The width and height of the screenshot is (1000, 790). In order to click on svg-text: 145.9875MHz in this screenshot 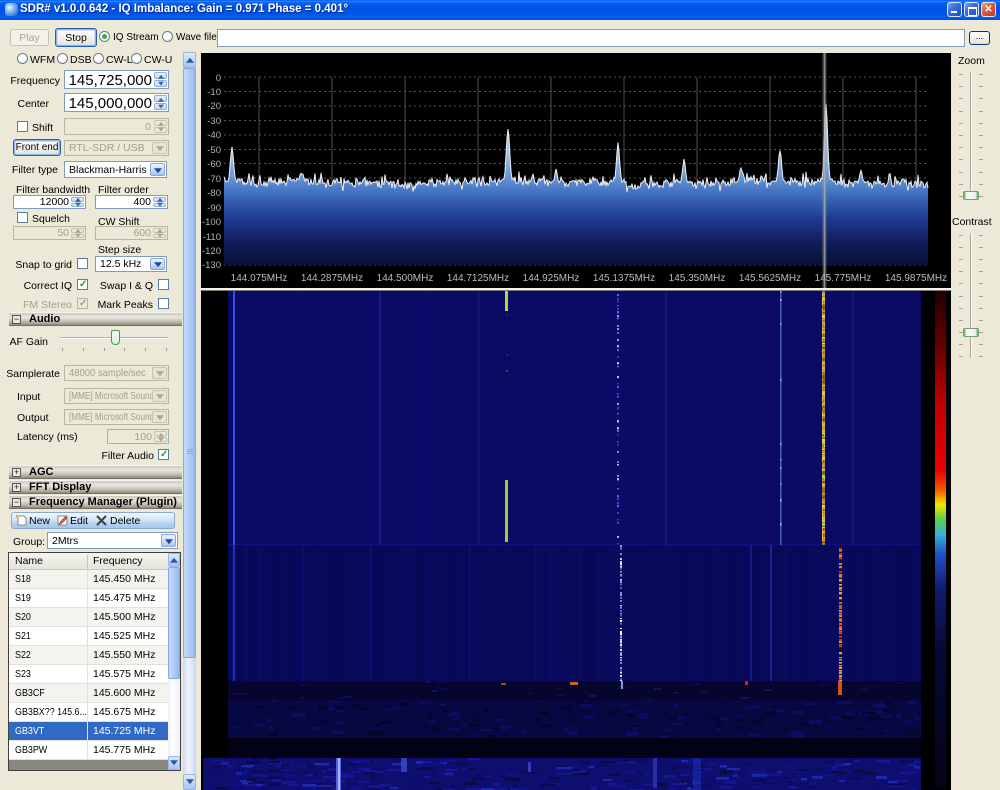, I will do `click(916, 278)`.